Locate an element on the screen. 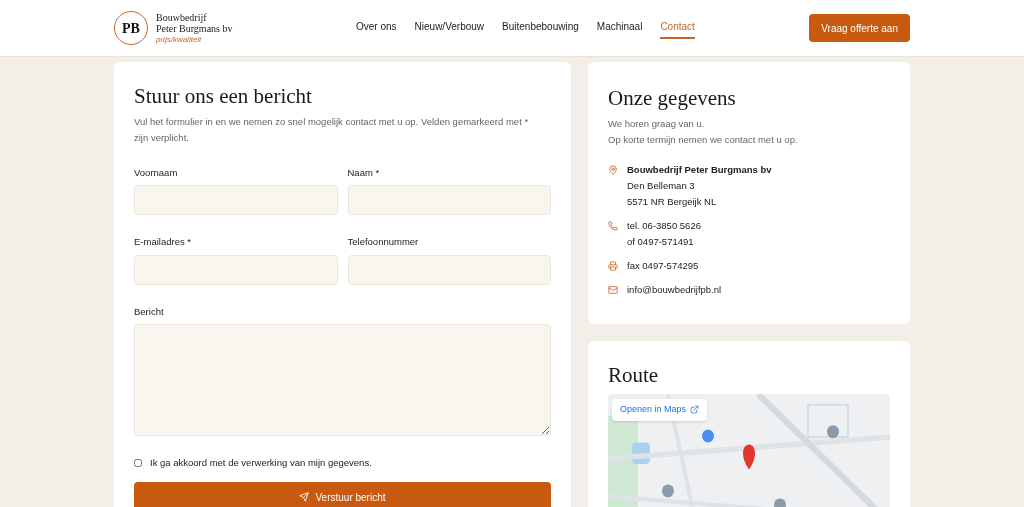 The image size is (1024, 507). details-intro: We horen graag van u. is located at coordinates (657, 124).